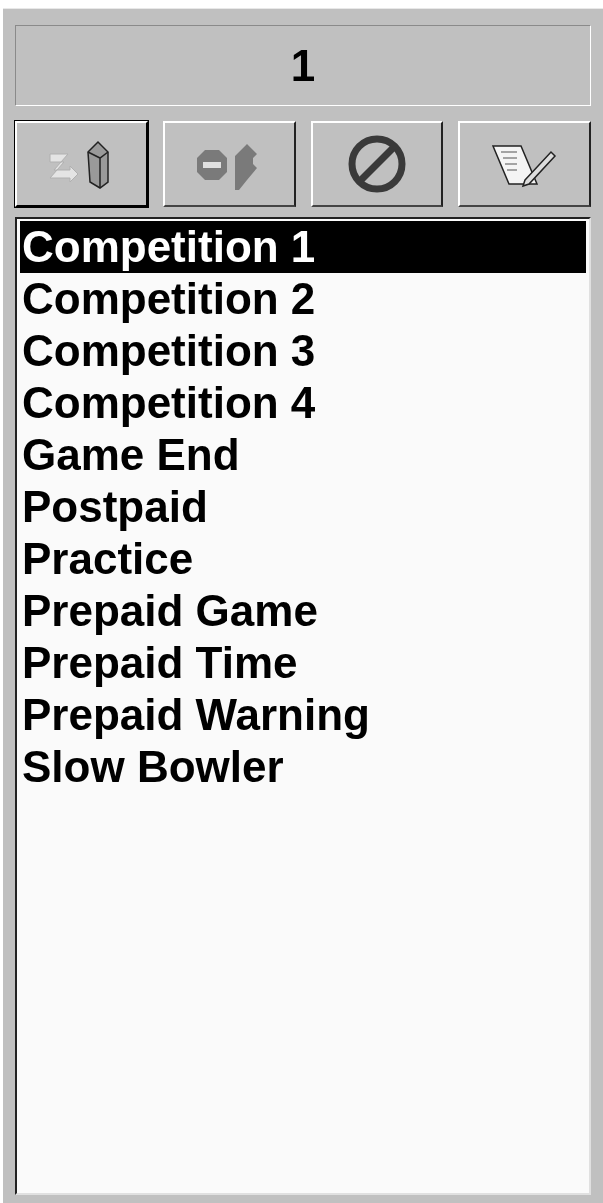 Image resolution: width=603 pixels, height=1203 pixels. What do you see at coordinates (303, 403) in the screenshot?
I see `list-item: Competition 4` at bounding box center [303, 403].